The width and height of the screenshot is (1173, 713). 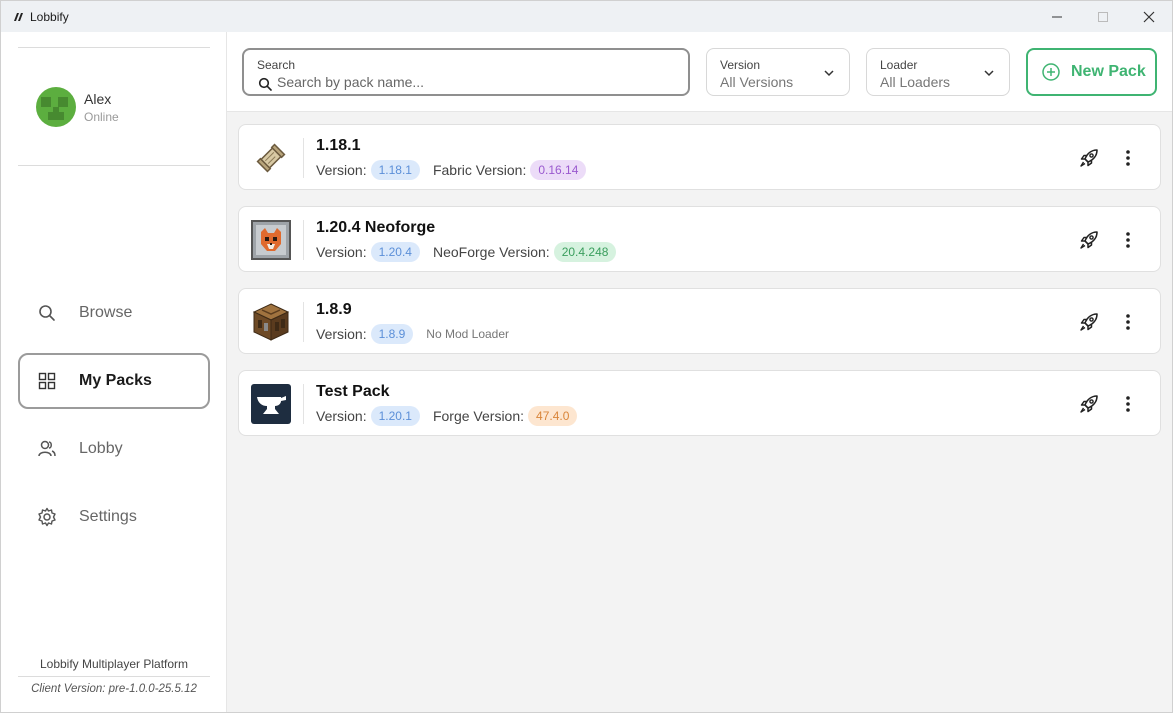 I want to click on pack-name: 1.20.4 Neoforge, so click(x=376, y=227).